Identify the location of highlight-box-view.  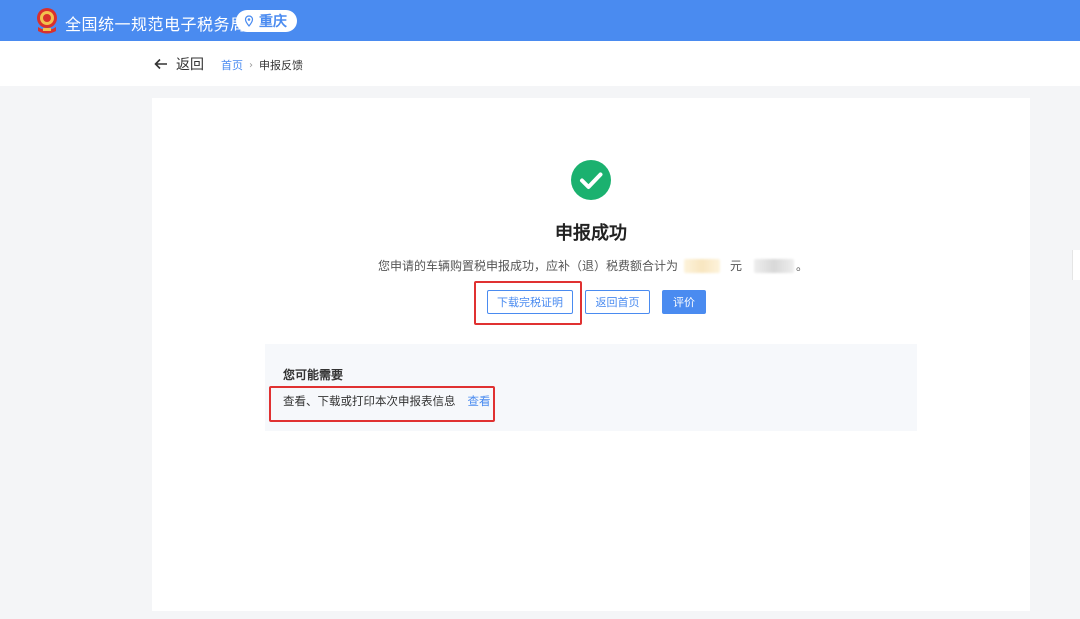
(382, 404).